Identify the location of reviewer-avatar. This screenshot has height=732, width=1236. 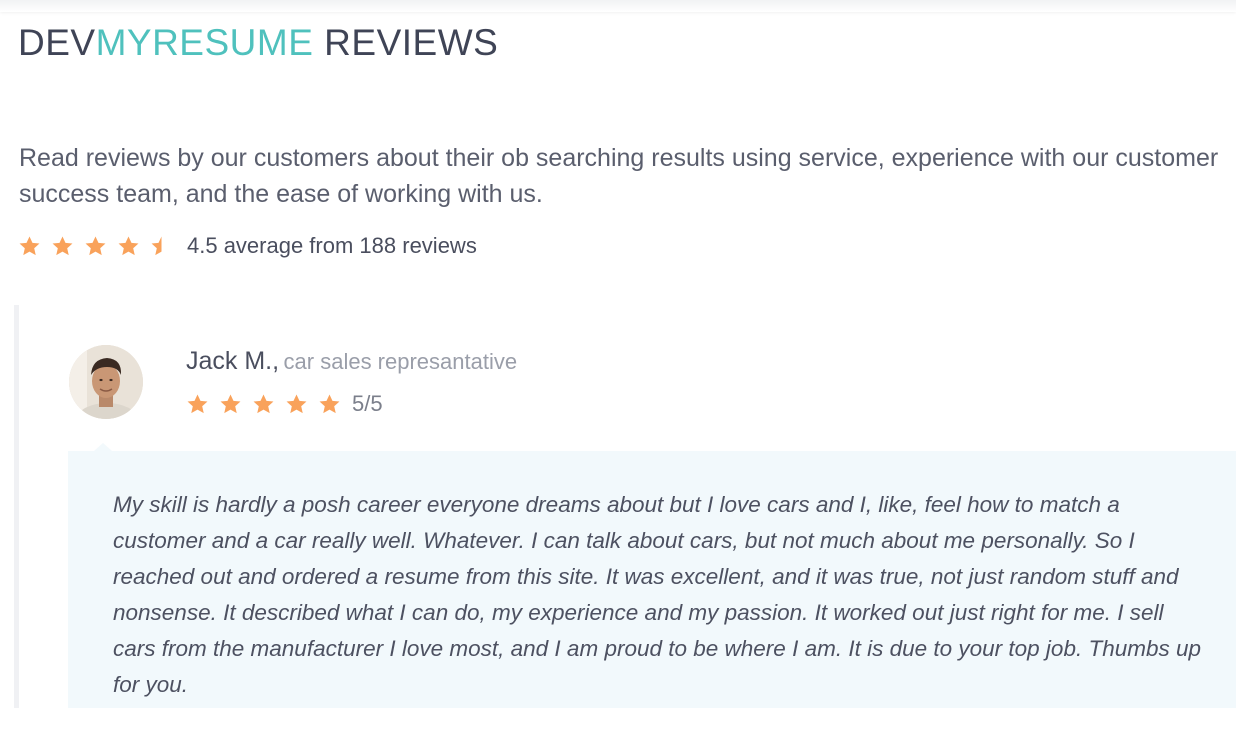
(106, 382).